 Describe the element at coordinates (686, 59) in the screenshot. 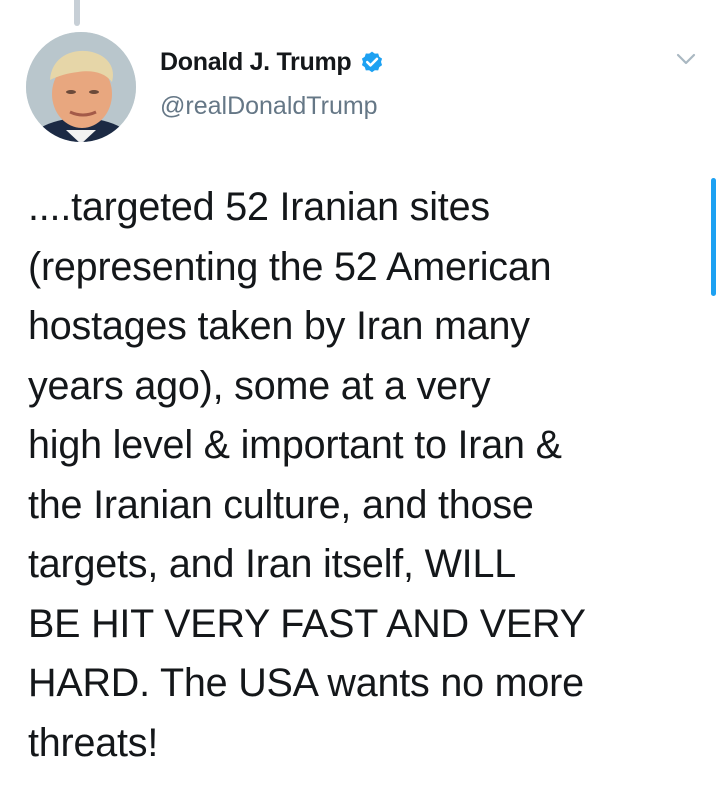

I see `chevron-down-icon` at that location.